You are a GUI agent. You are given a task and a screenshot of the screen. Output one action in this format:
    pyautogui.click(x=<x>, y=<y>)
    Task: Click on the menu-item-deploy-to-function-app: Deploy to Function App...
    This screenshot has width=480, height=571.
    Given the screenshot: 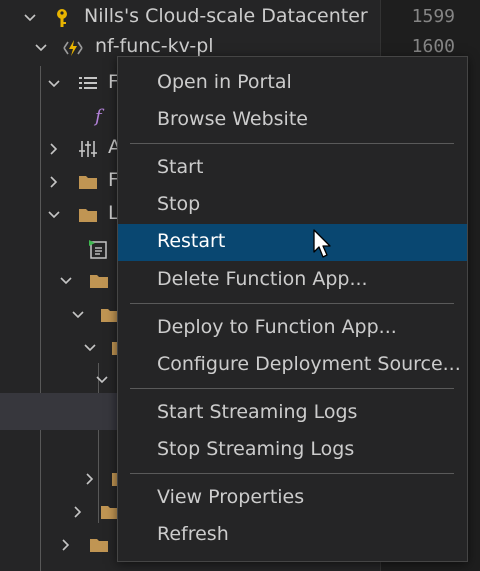 What is the action you would take?
    pyautogui.click(x=292, y=328)
    